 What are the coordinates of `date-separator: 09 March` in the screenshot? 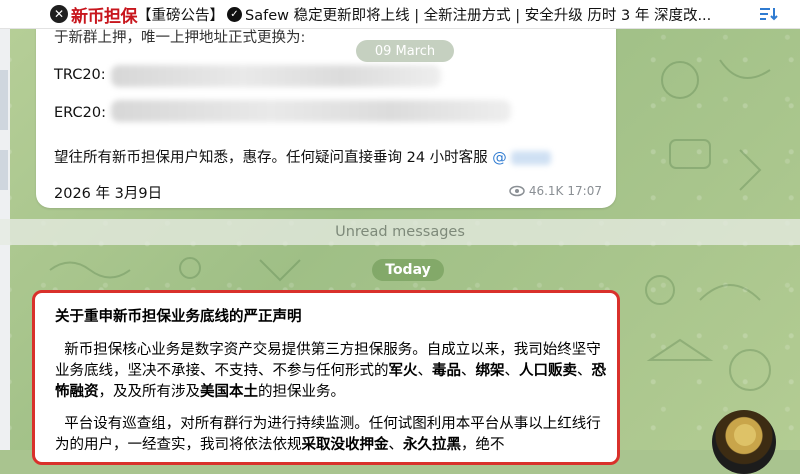 It's located at (405, 51).